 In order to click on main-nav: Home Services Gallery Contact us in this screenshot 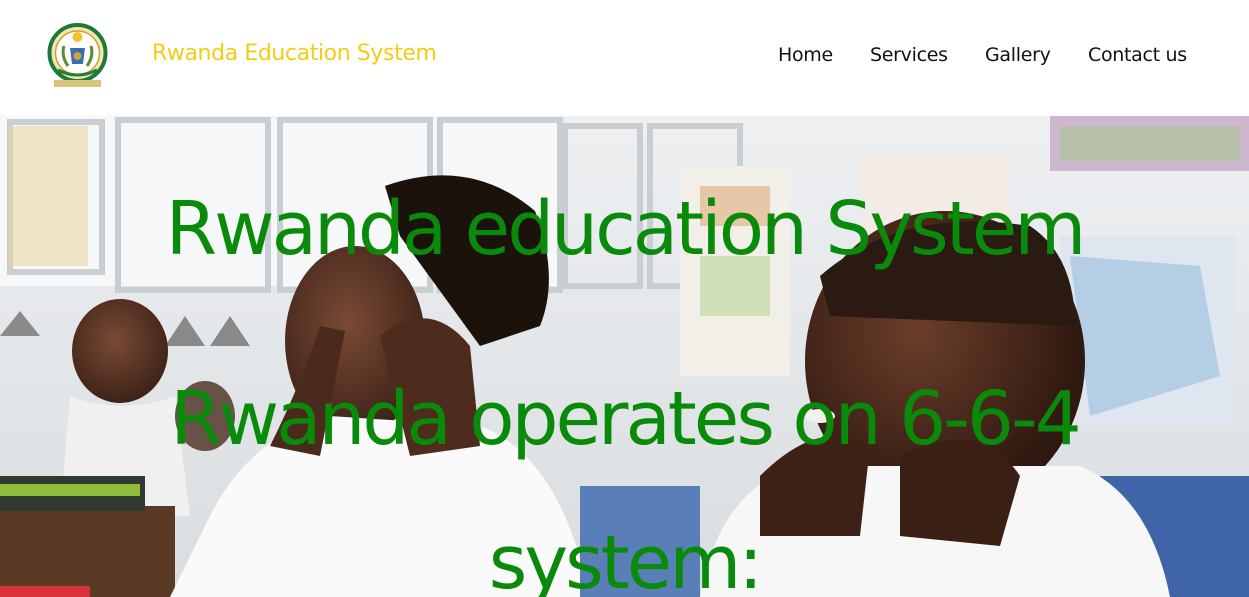, I will do `click(624, 59)`.